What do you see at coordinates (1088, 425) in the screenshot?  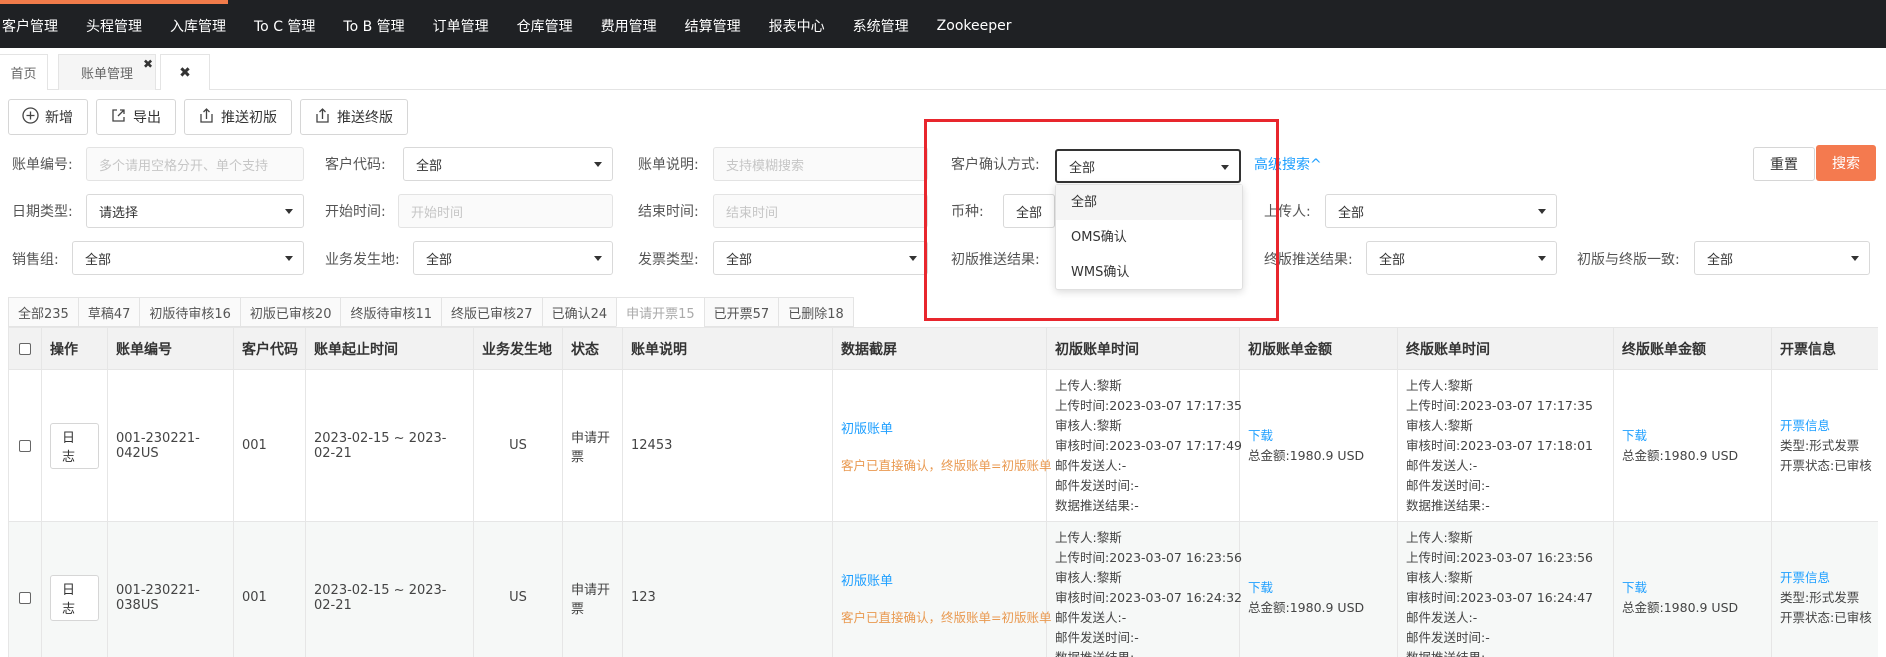 I see `initial-reviewer: 审核人:黎斯` at bounding box center [1088, 425].